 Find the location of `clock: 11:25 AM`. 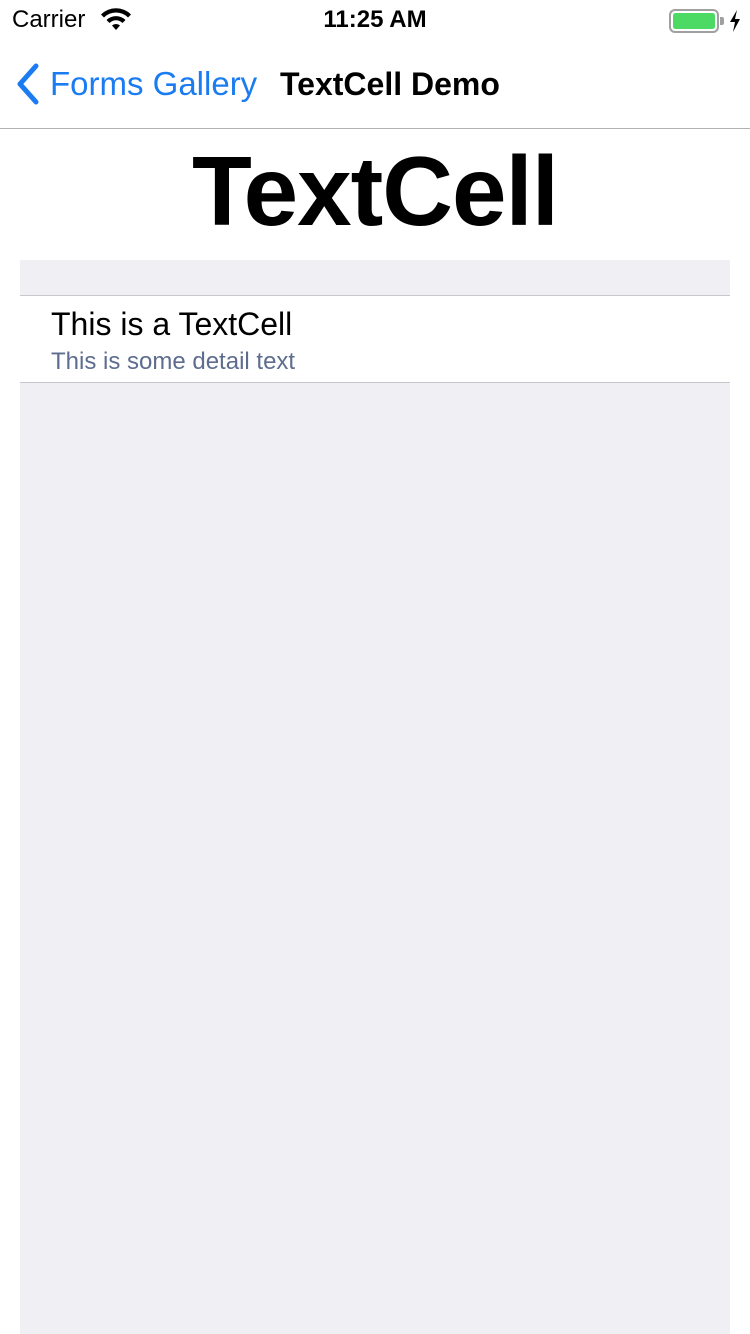

clock: 11:25 AM is located at coordinates (375, 19).